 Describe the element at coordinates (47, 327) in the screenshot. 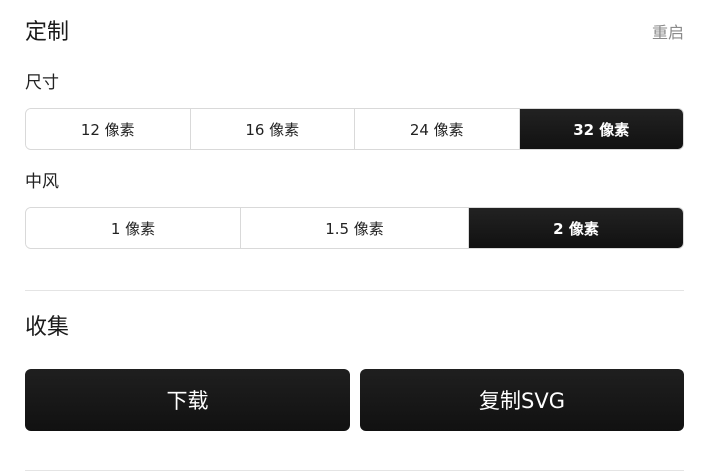

I see `collection-title: 收集` at that location.